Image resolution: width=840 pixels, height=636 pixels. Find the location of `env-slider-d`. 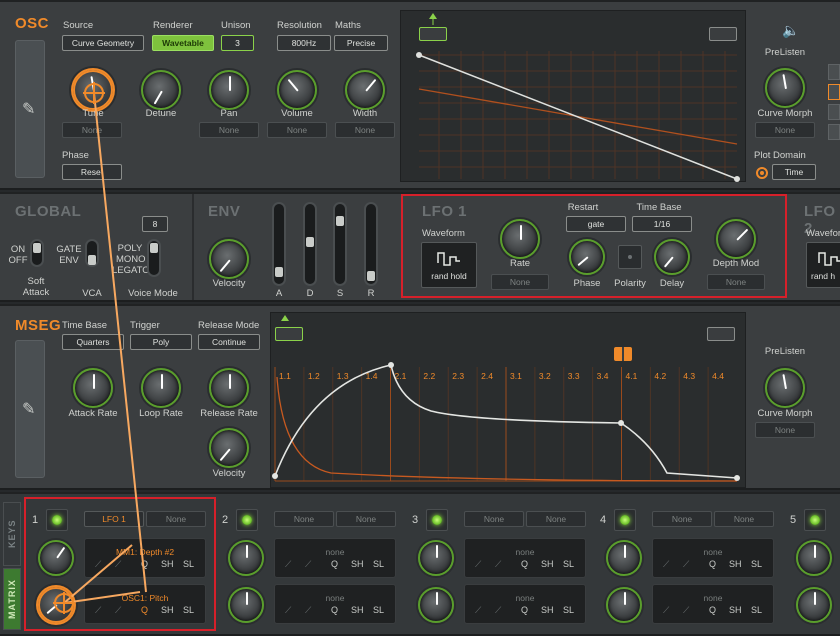

env-slider-d is located at coordinates (310, 244).